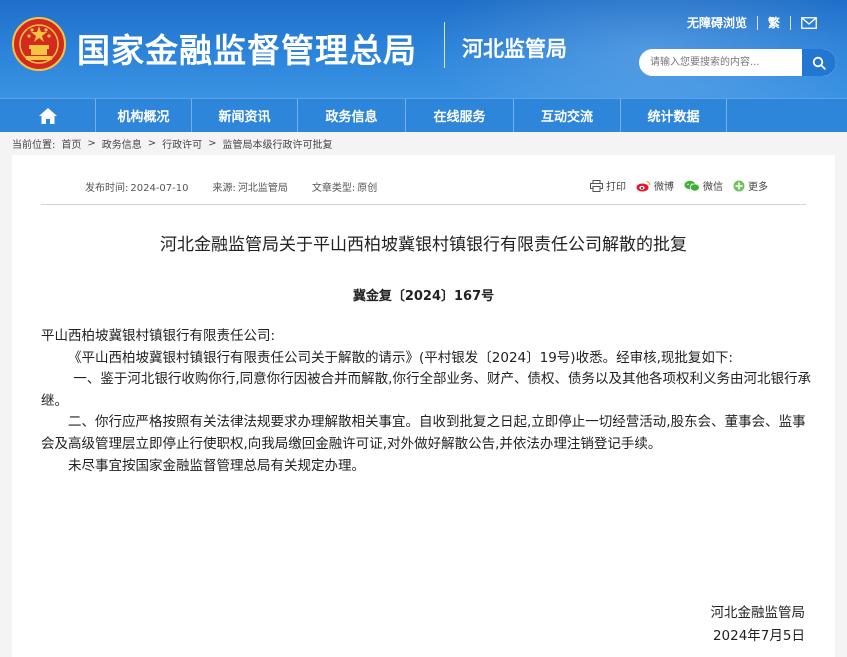  I want to click on main-nav: 机构概况 新闻资讯 政务信息 在线服务 互动交流 统计数据, so click(423, 115).